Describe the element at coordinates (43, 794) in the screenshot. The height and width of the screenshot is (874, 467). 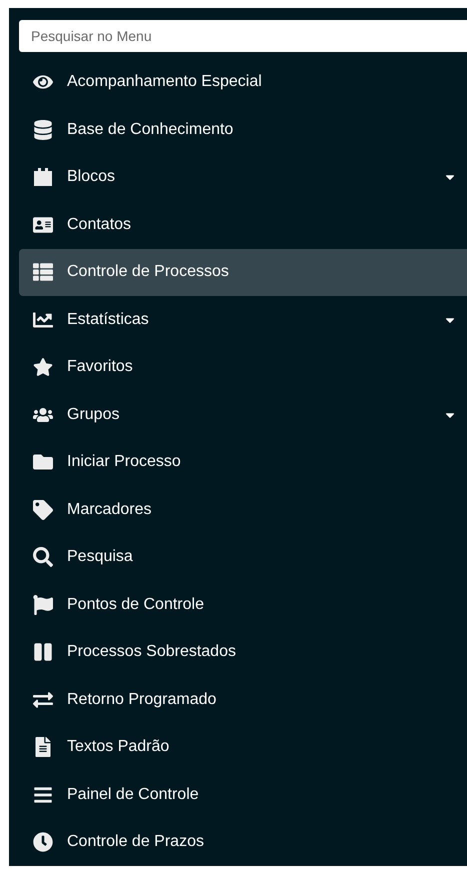
I see `bars-icon` at that location.